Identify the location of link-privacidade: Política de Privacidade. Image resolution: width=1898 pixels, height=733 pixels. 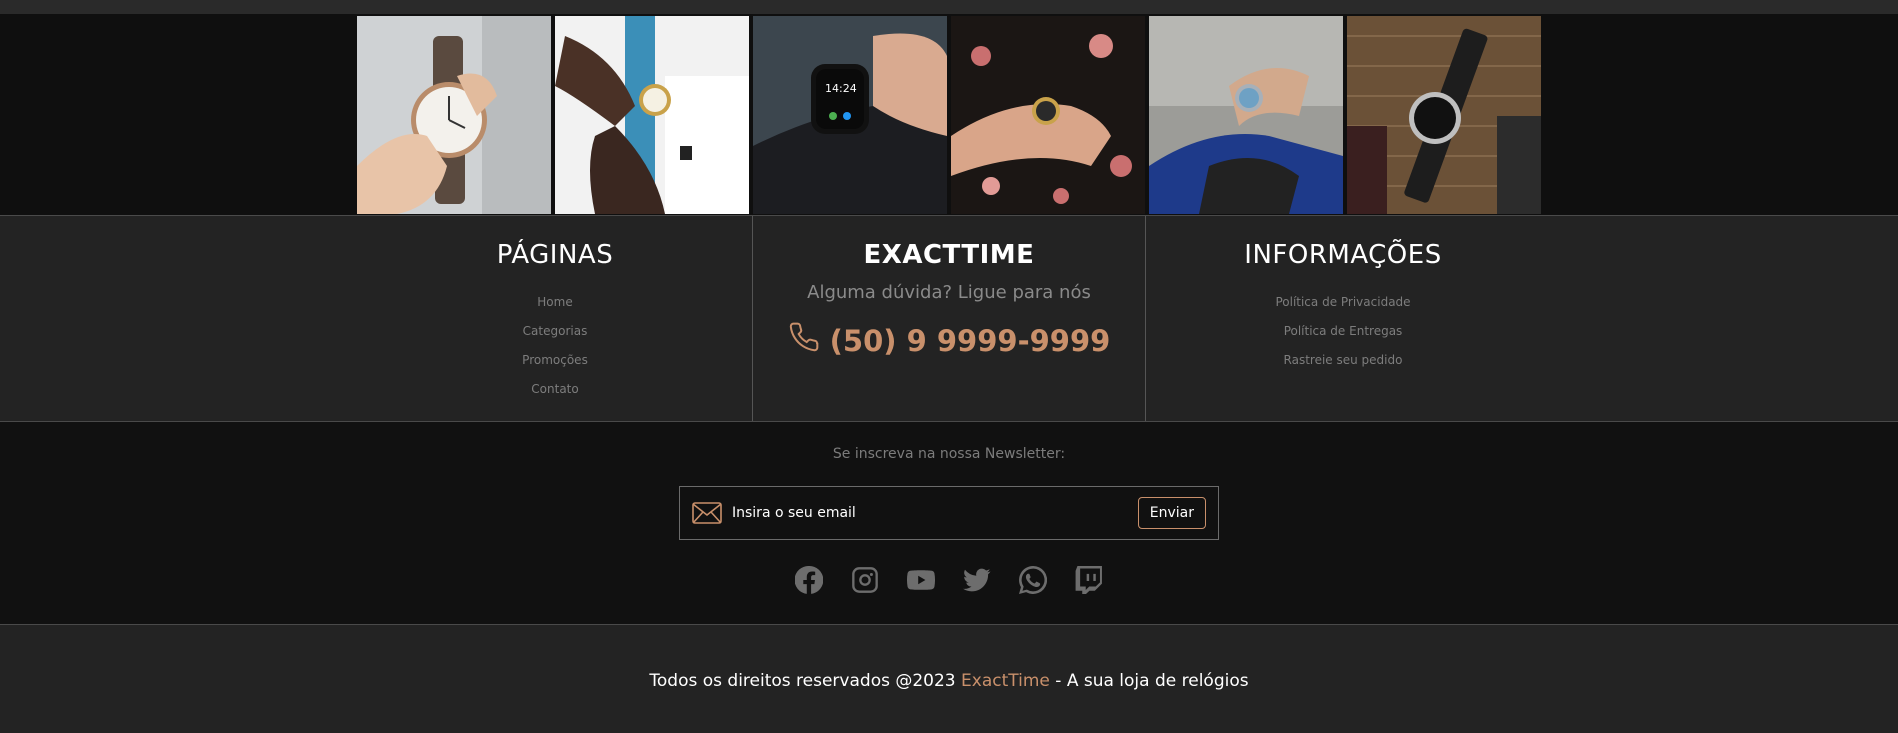
(1343, 302).